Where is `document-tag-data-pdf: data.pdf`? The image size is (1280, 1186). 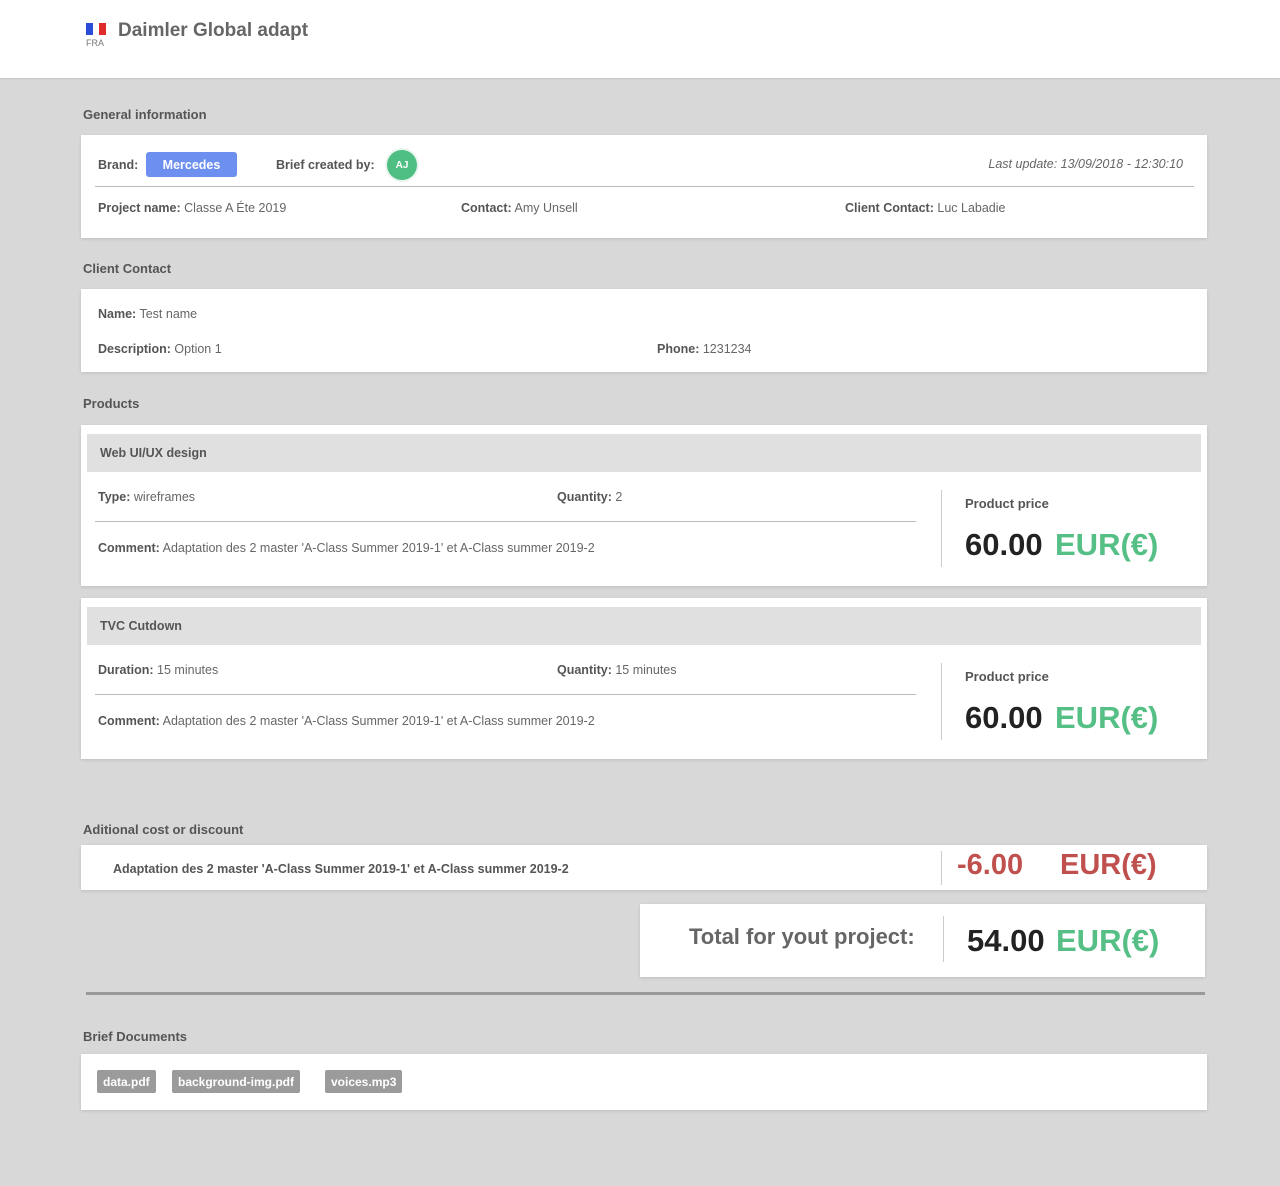 document-tag-data-pdf: data.pdf is located at coordinates (126, 1081).